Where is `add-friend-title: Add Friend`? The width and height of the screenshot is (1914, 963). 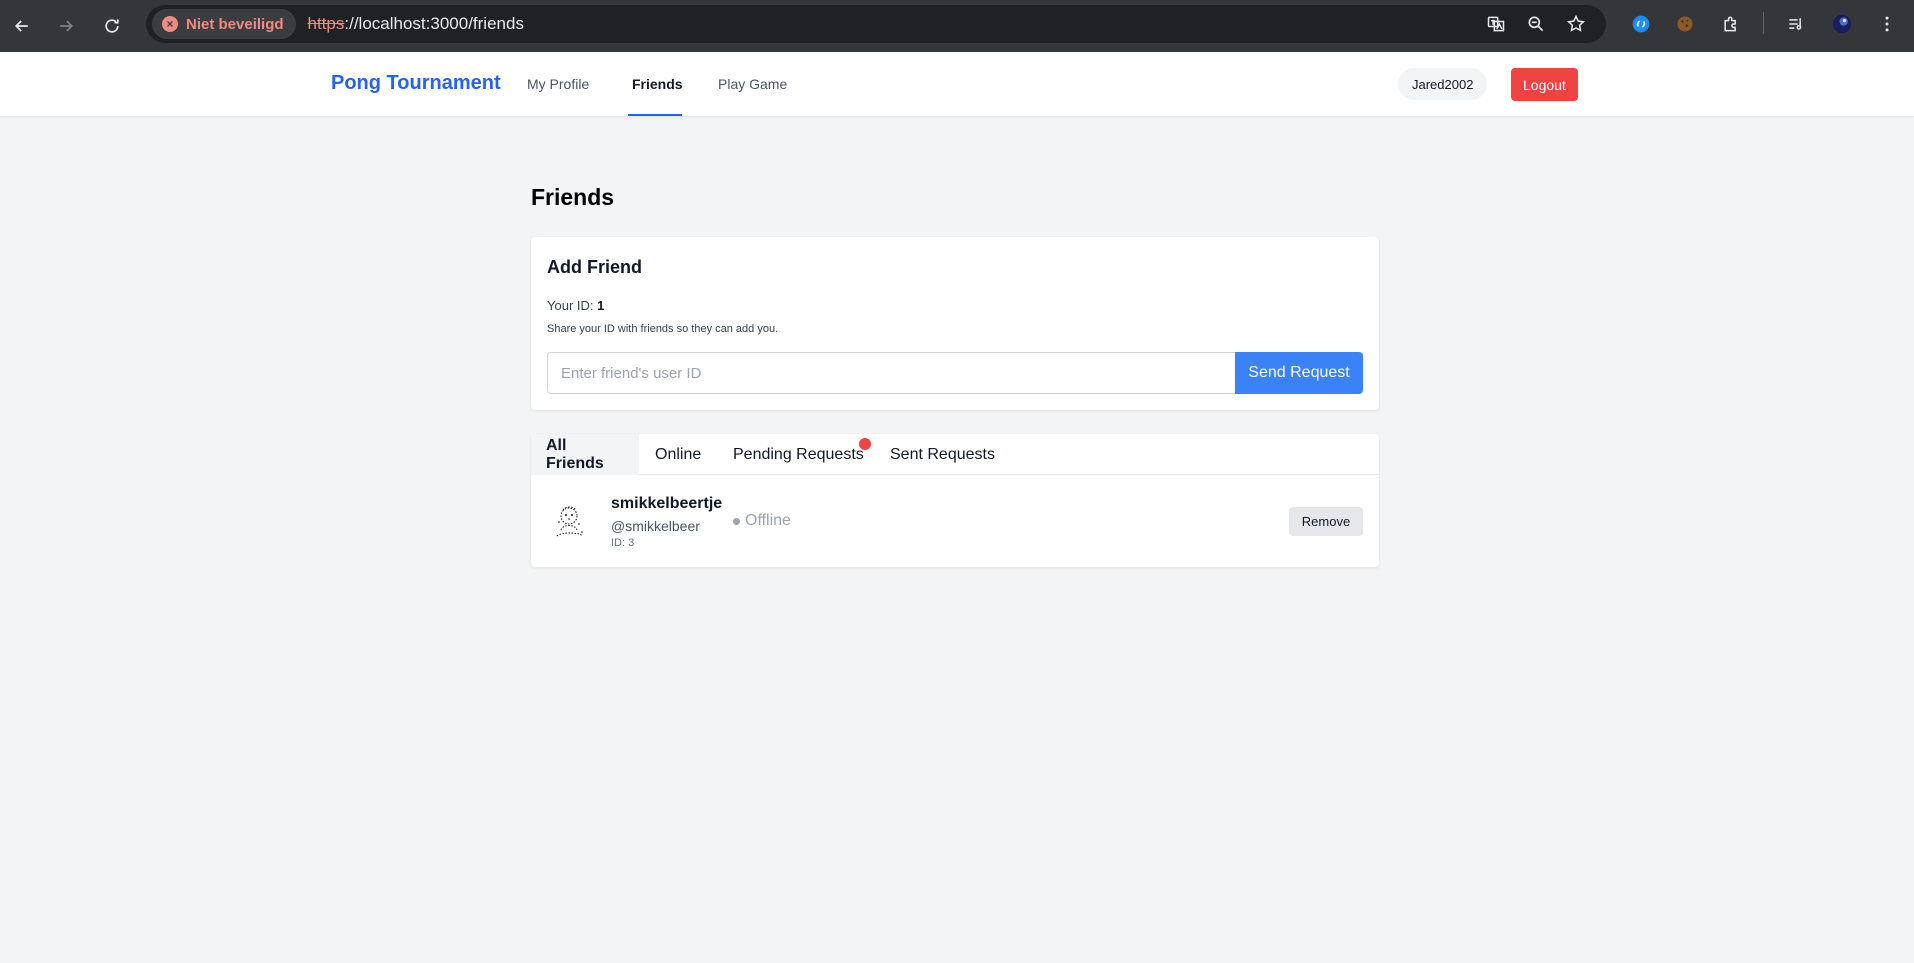
add-friend-title: Add Friend is located at coordinates (594, 267).